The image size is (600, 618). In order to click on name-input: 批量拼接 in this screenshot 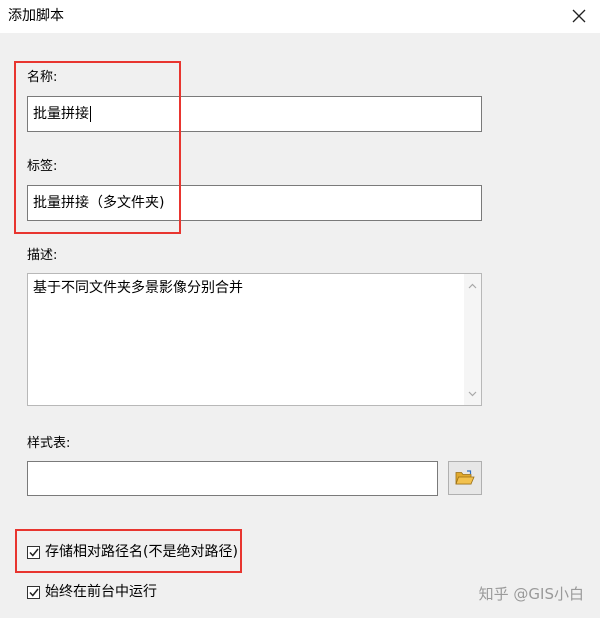, I will do `click(254, 114)`.